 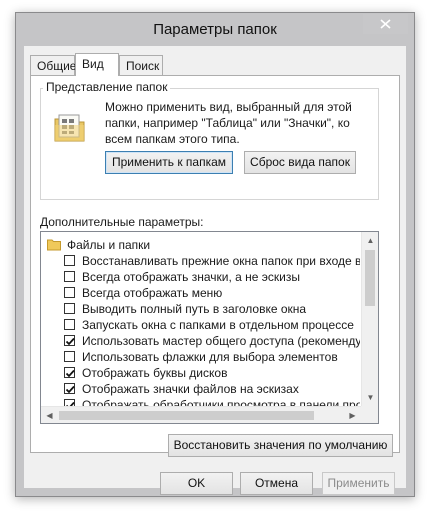 I want to click on close-button, so click(x=385, y=24).